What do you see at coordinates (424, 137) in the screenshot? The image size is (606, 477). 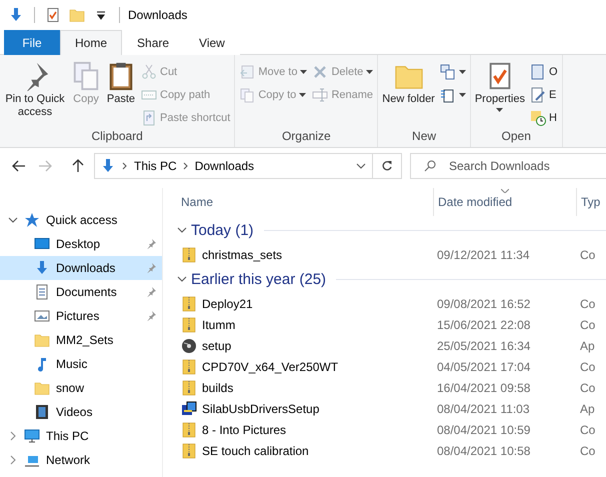 I see `ribbon-group-label: New` at bounding box center [424, 137].